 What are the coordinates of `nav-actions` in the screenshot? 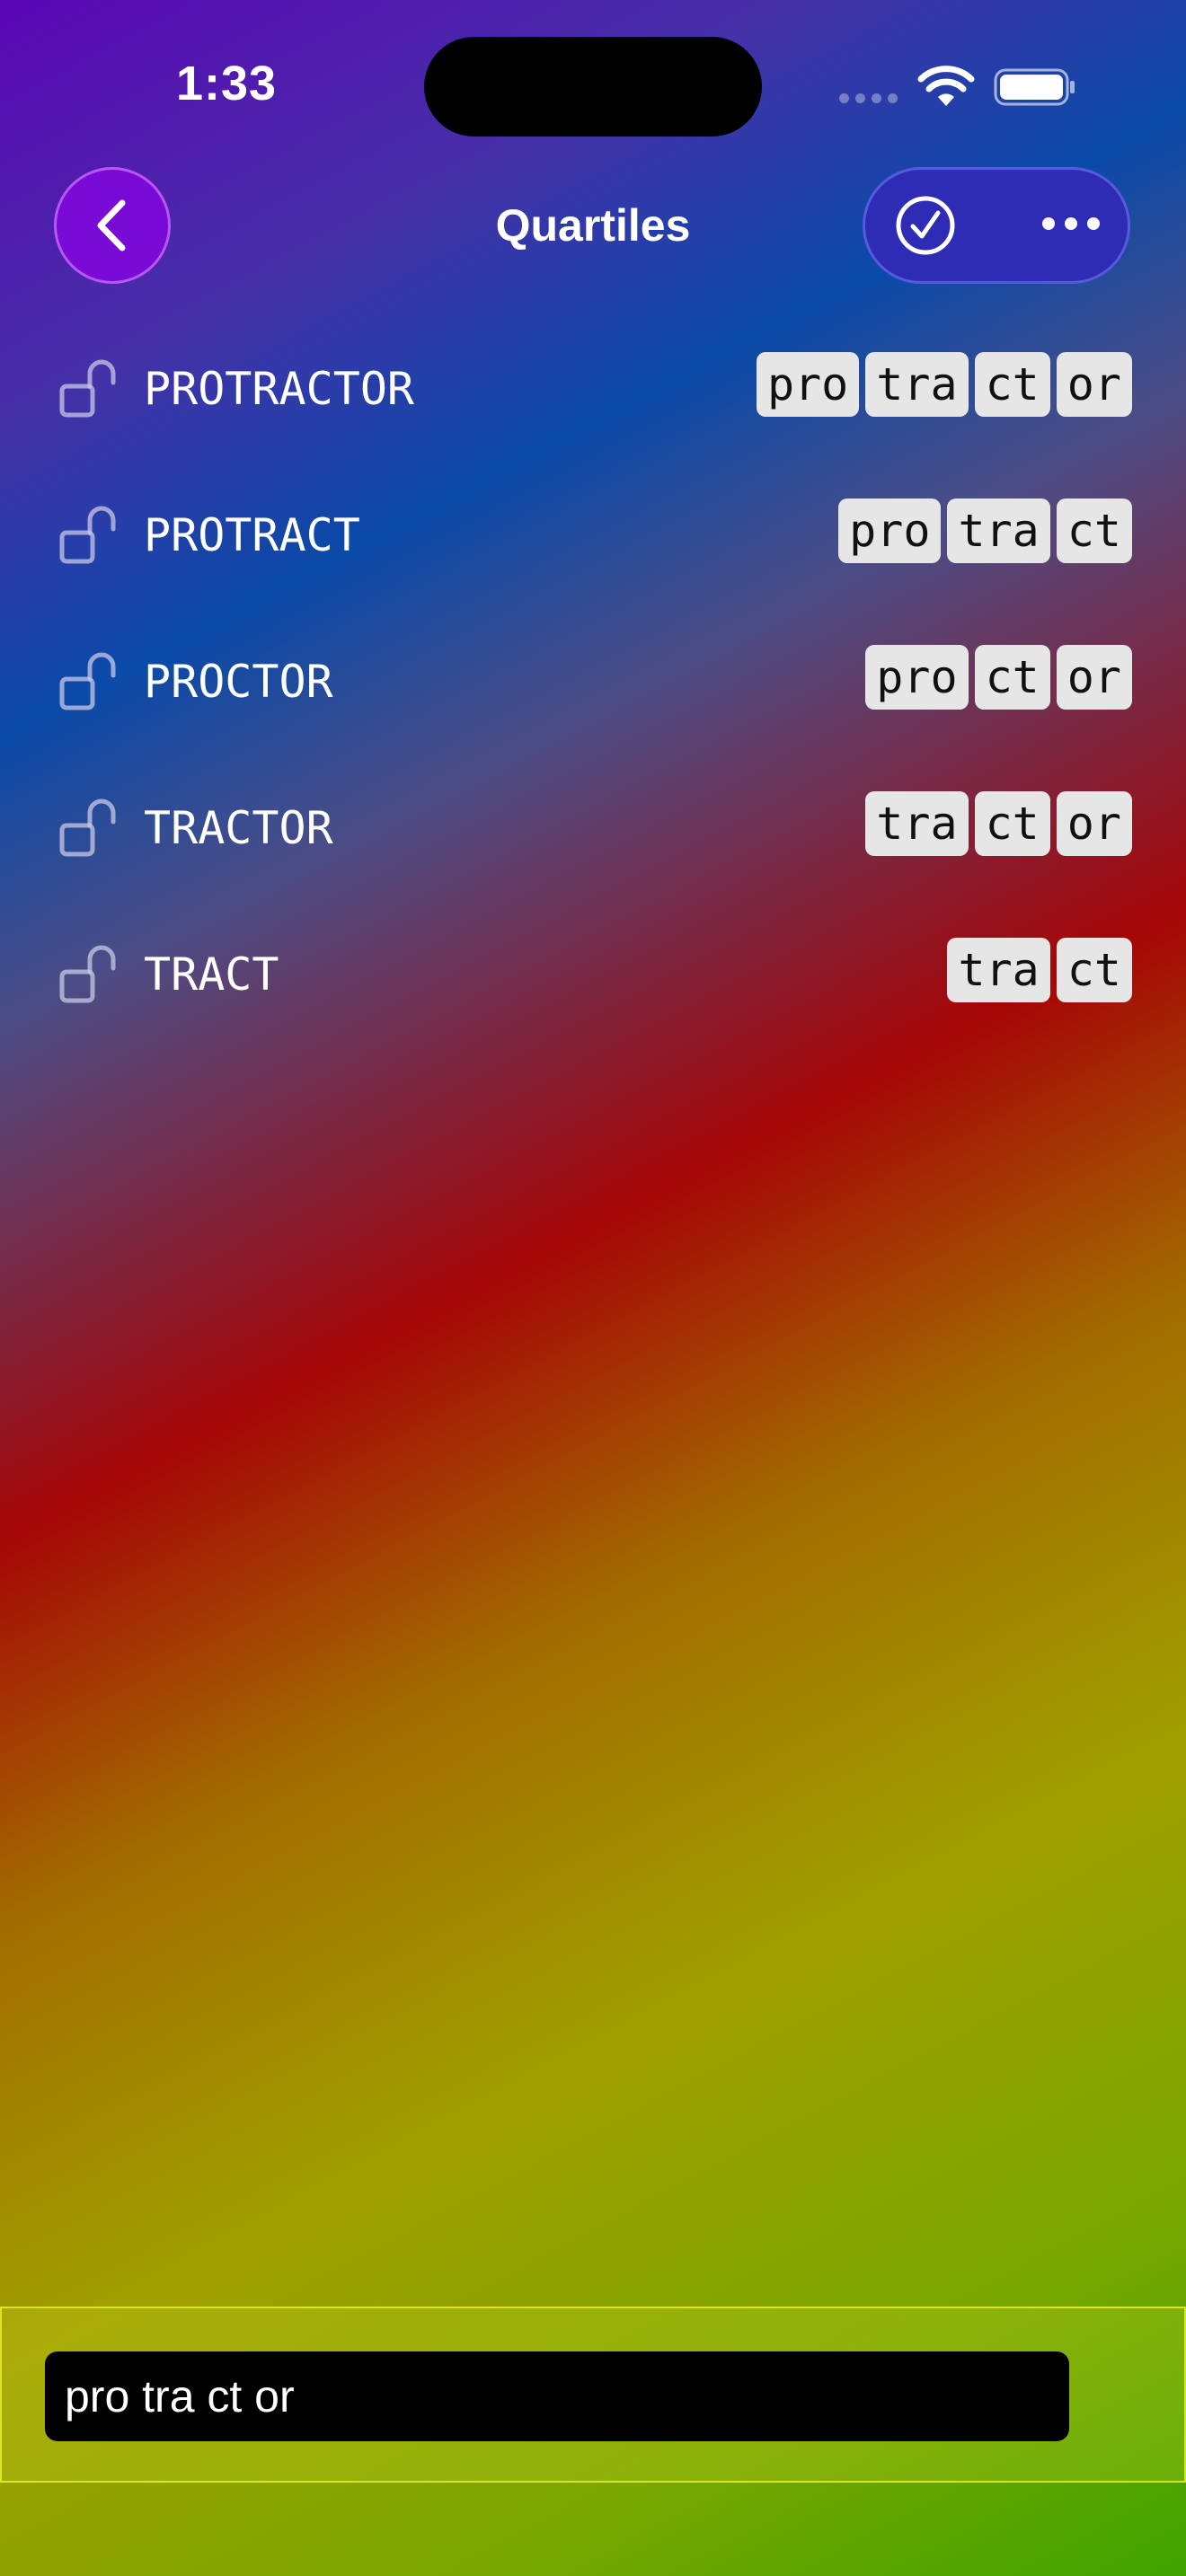 It's located at (996, 225).